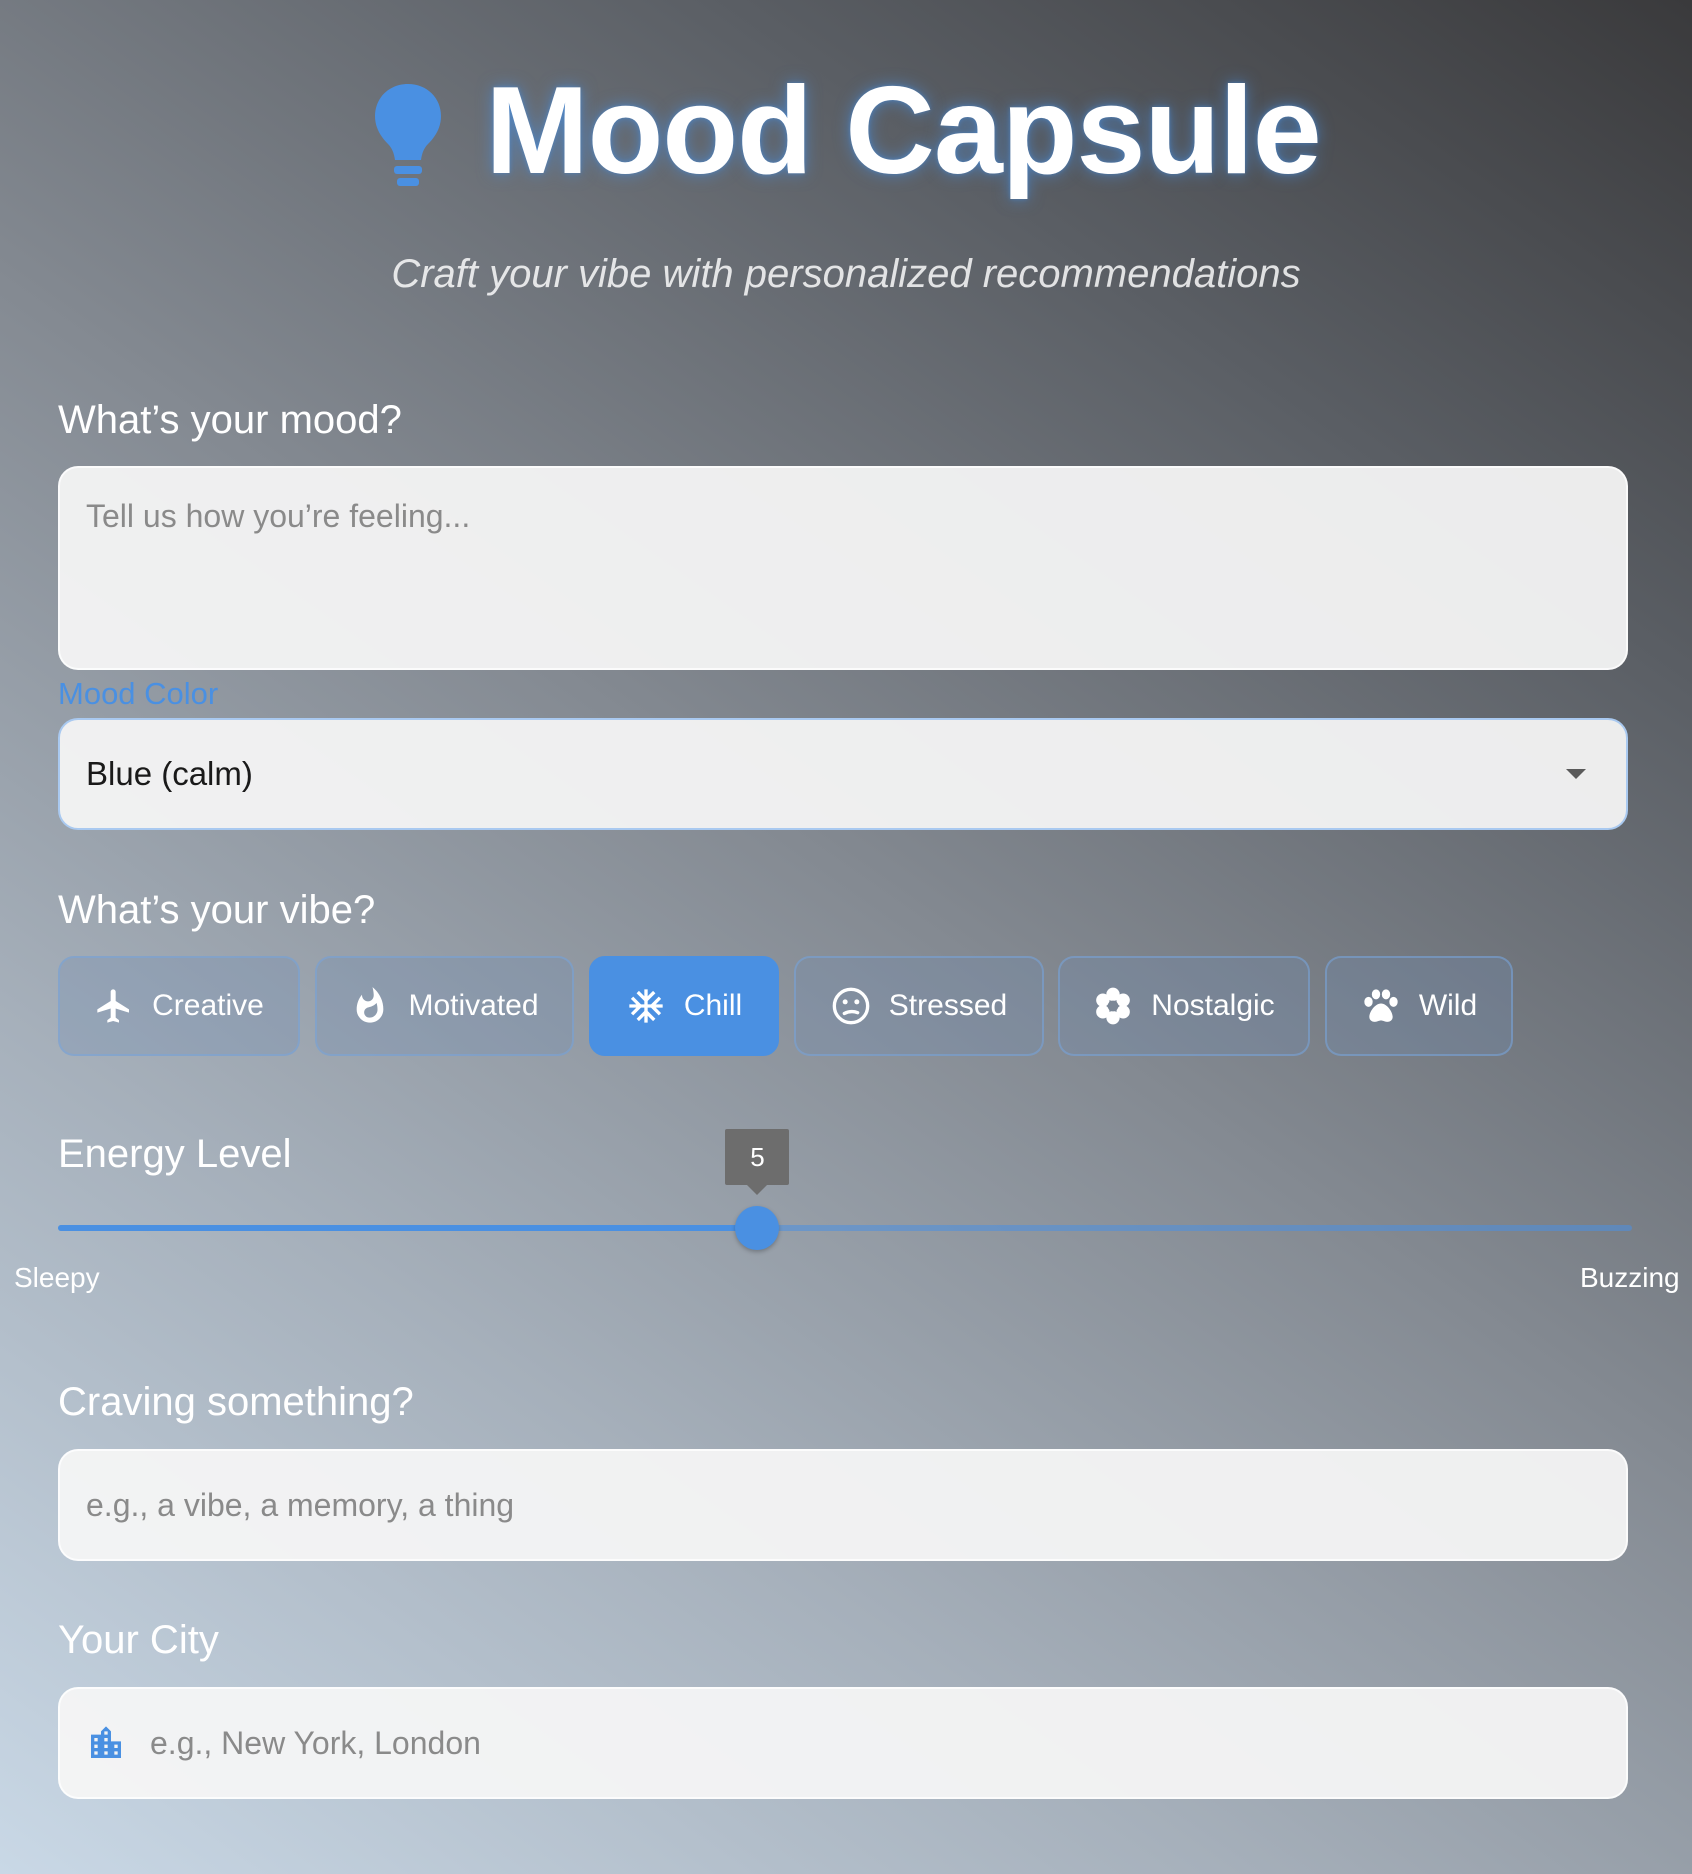 This screenshot has height=1874, width=1692. Describe the element at coordinates (169, 773) in the screenshot. I see `mood-color-value: Blue (calm)` at that location.